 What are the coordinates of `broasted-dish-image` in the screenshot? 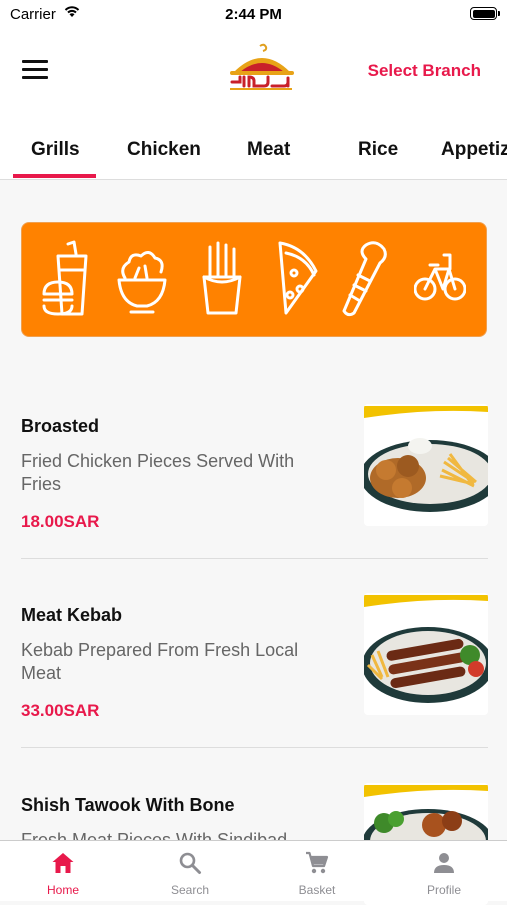 It's located at (426, 465).